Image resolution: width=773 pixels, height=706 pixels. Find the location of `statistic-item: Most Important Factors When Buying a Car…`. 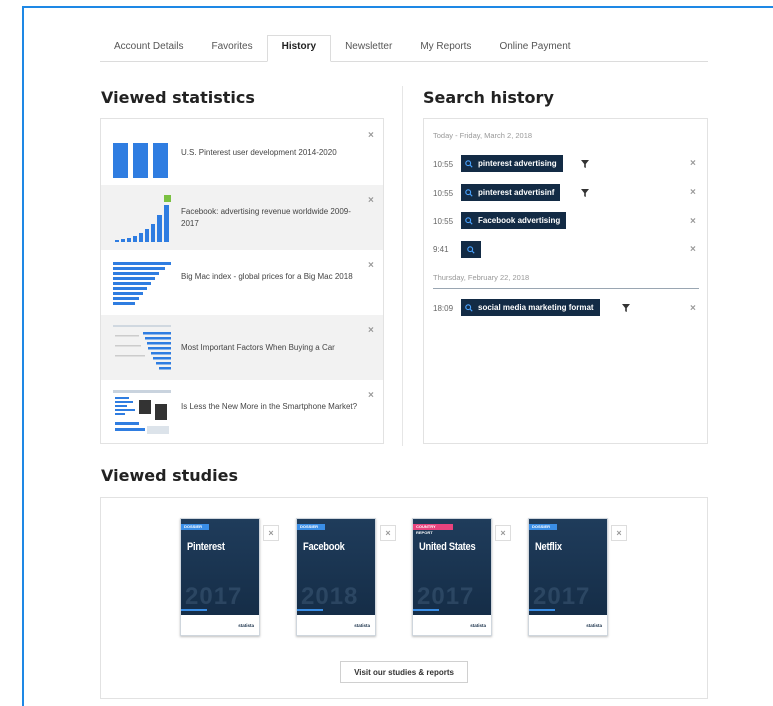

statistic-item: Most Important Factors When Buying a Car… is located at coordinates (242, 347).